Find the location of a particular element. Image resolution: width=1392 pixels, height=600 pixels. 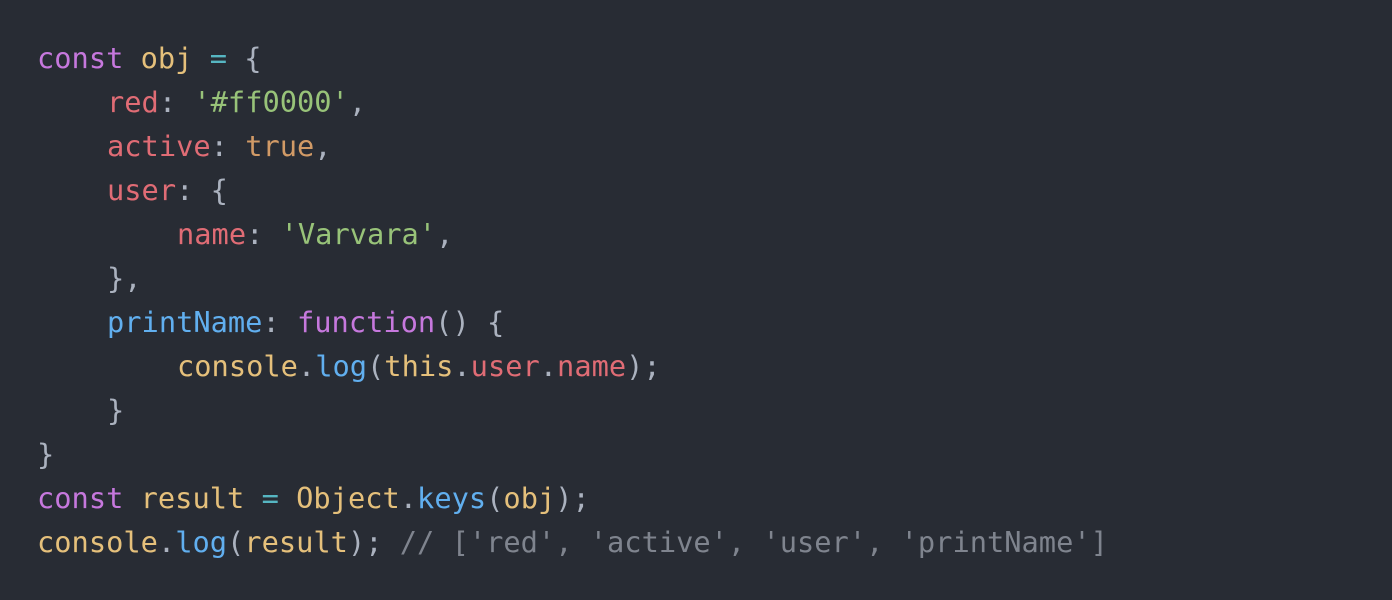

code-line: printName: function() { is located at coordinates (714, 322).